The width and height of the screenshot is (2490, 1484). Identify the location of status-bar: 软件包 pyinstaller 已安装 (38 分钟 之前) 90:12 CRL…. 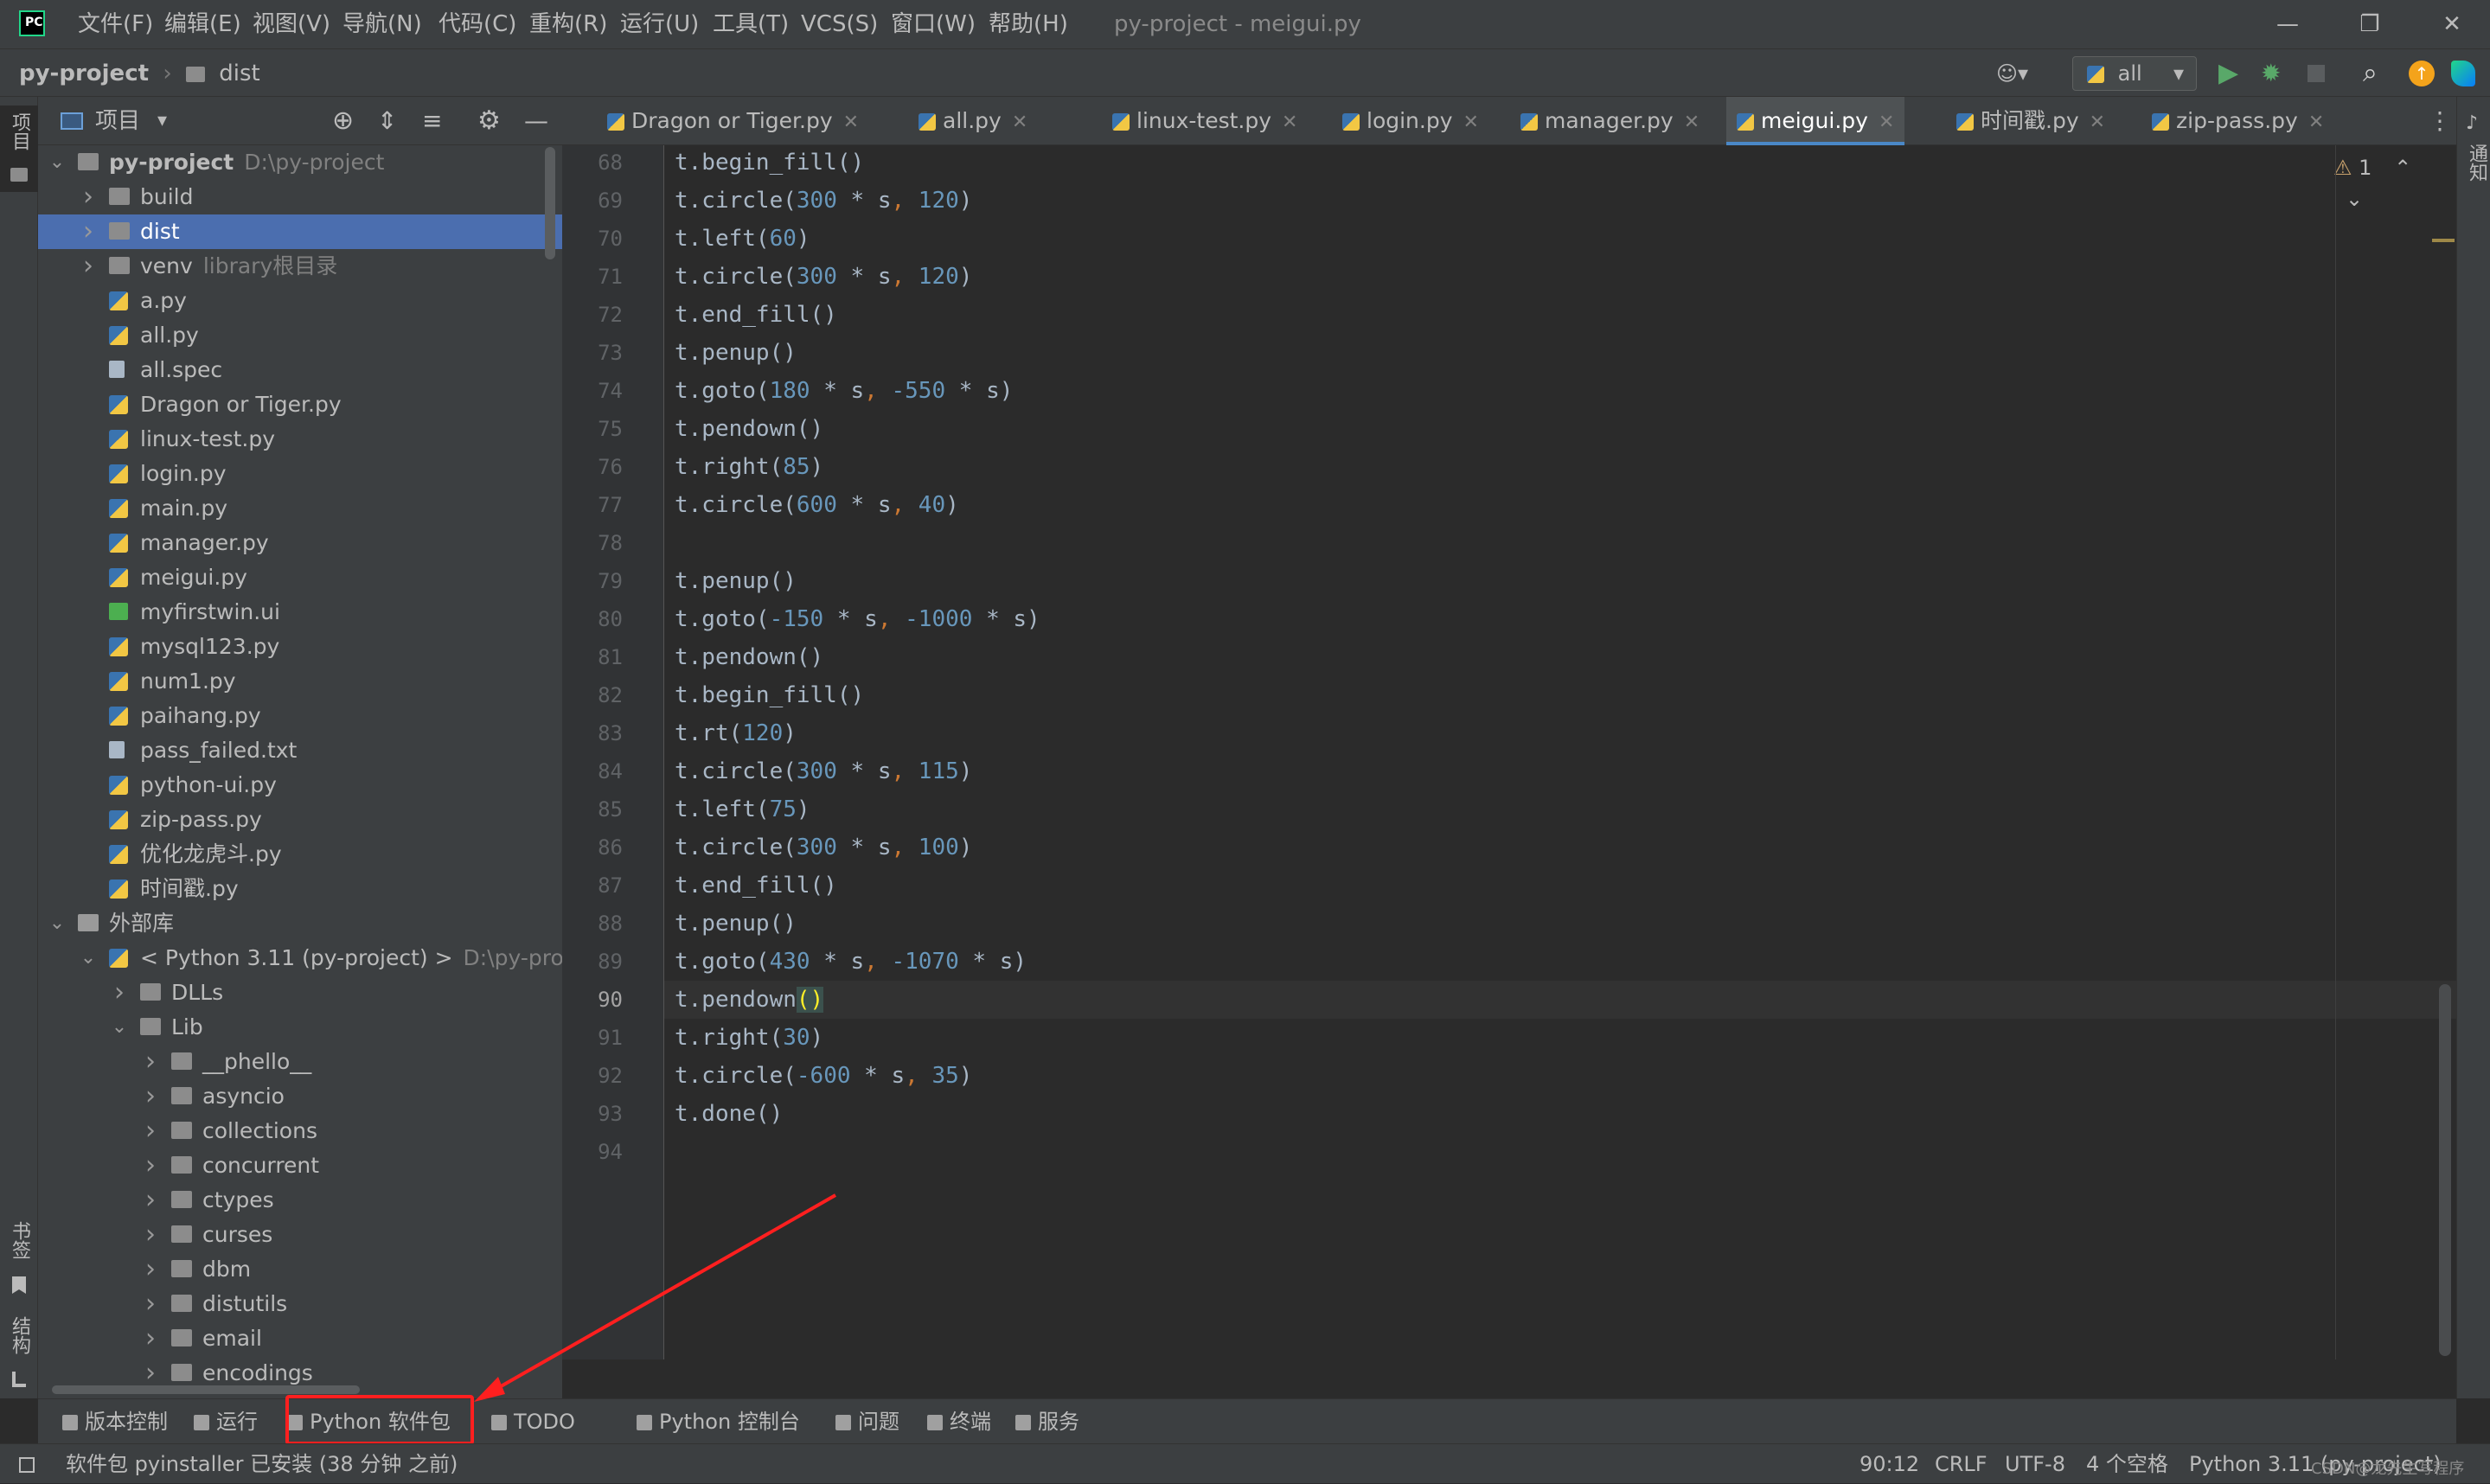
(1245, 1463).